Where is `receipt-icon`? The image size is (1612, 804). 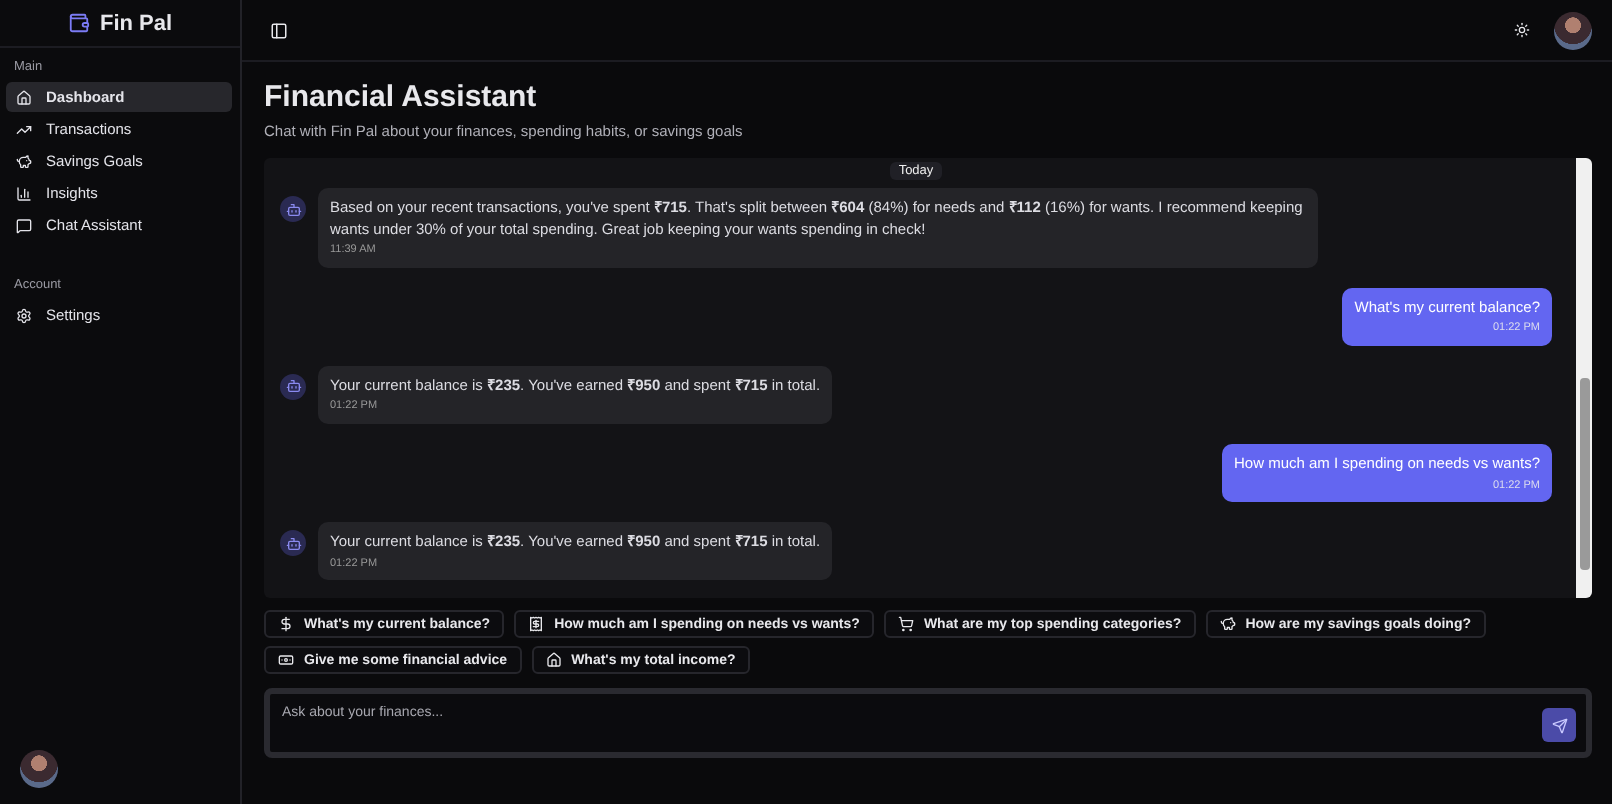 receipt-icon is located at coordinates (536, 624).